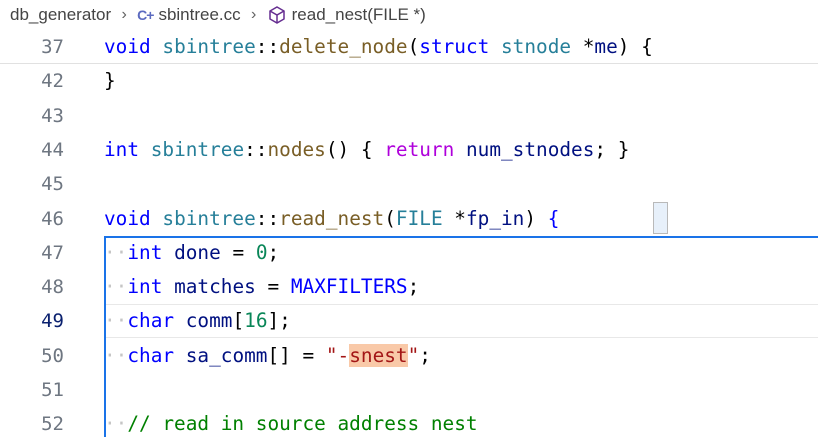 Image resolution: width=818 pixels, height=437 pixels. Describe the element at coordinates (409, 184) in the screenshot. I see `code-line: 45` at that location.